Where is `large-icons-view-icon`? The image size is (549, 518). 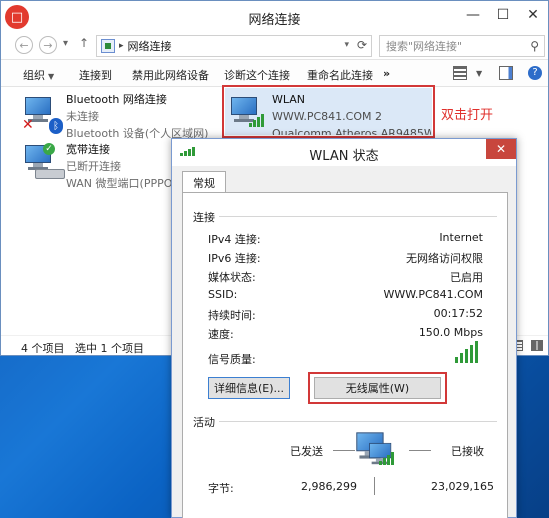 large-icons-view-icon is located at coordinates (537, 345).